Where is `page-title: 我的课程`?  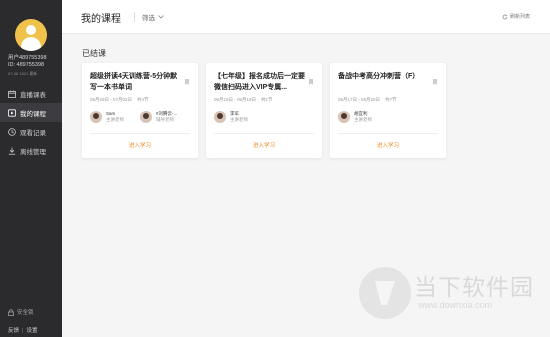
page-title: 我的课程 is located at coordinates (101, 19).